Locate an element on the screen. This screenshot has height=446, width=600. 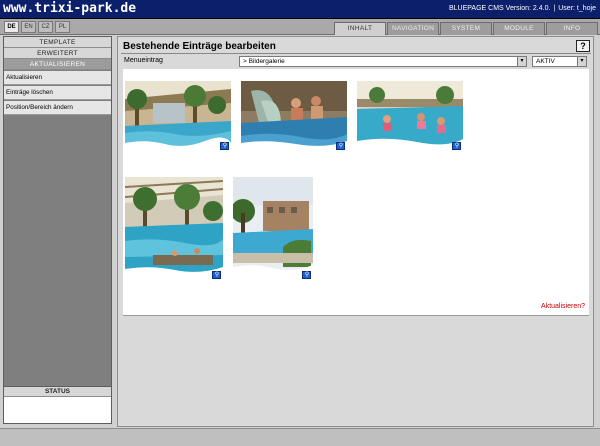
site-title: www.trixi-park.de is located at coordinates (70, 8).